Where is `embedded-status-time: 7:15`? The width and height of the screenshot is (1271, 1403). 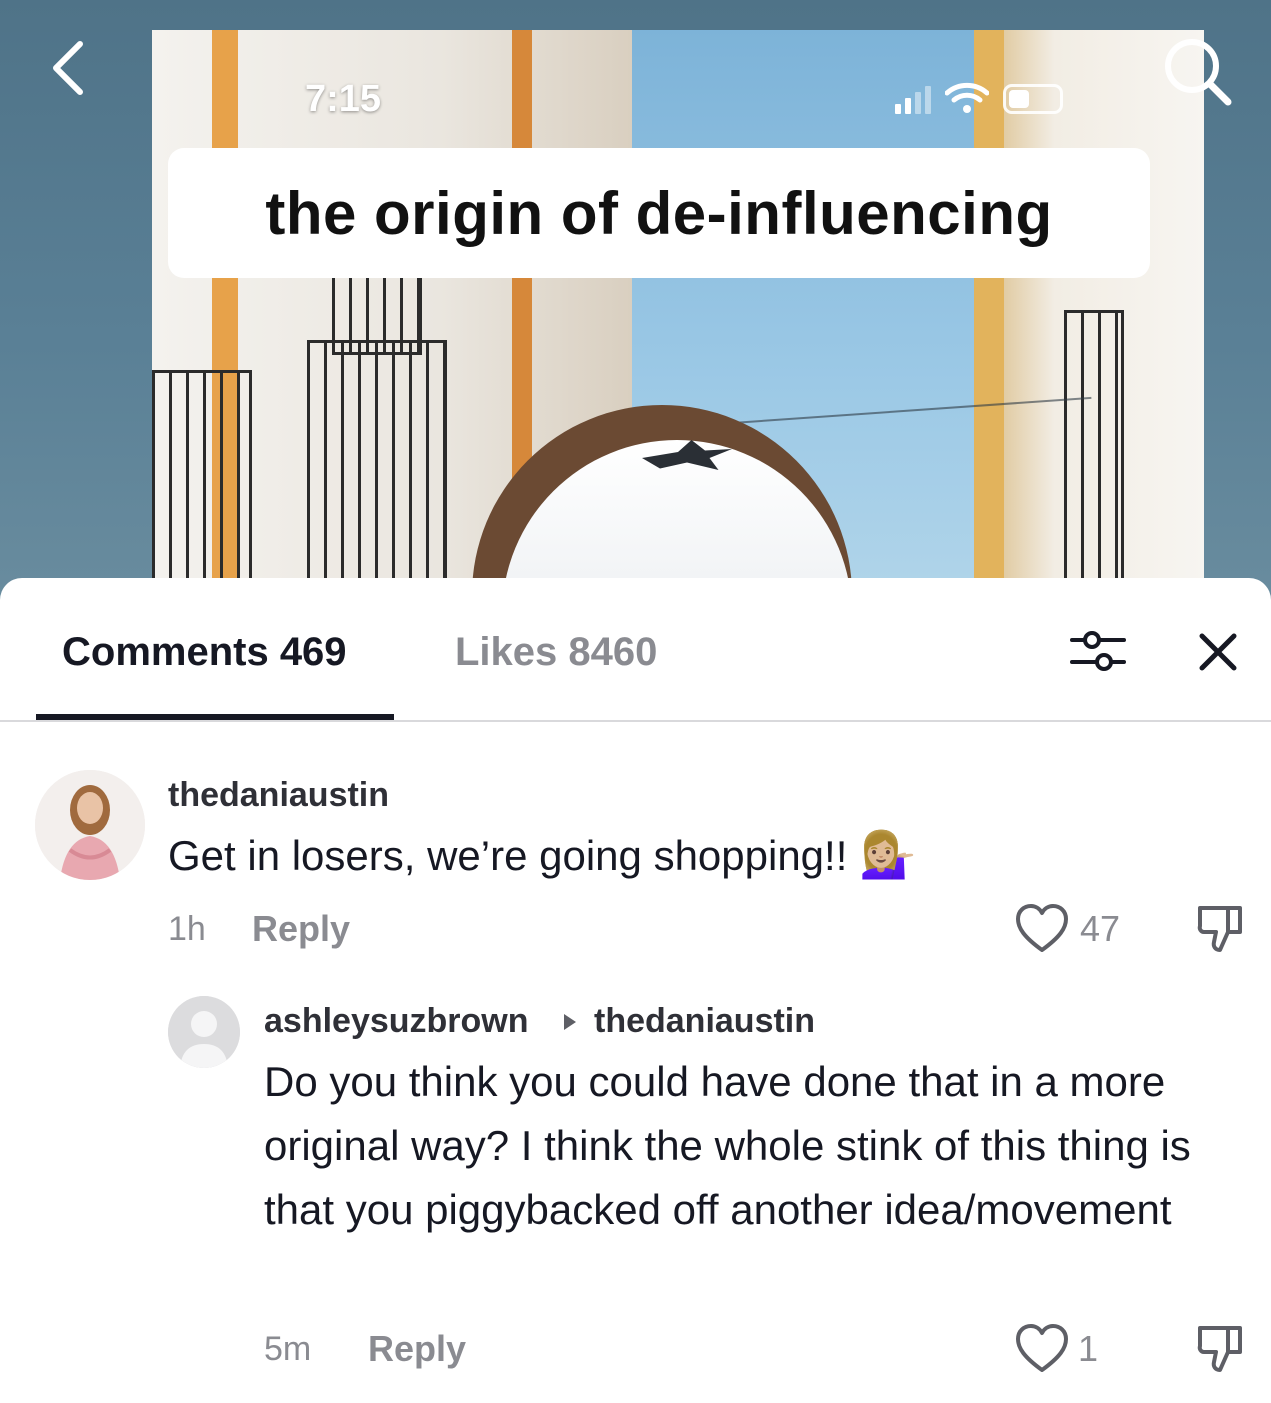
embedded-status-time: 7:15 is located at coordinates (343, 99).